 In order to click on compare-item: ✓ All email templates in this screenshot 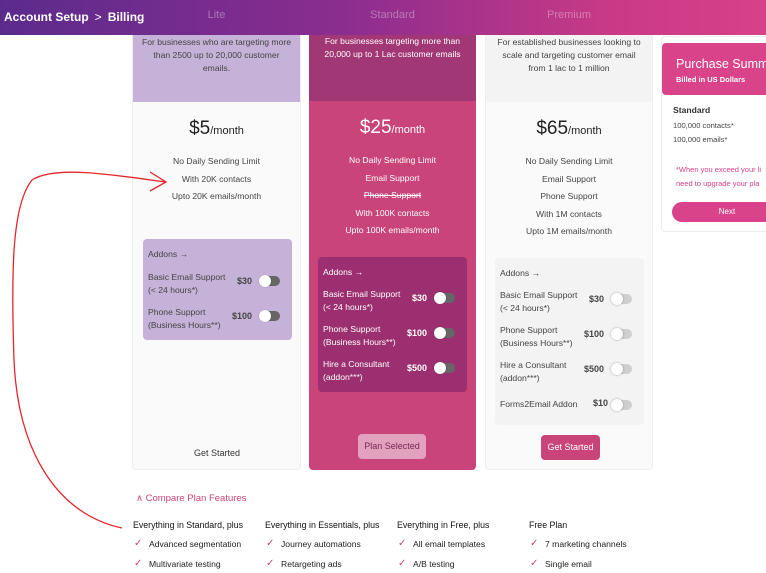, I will do `click(442, 543)`.